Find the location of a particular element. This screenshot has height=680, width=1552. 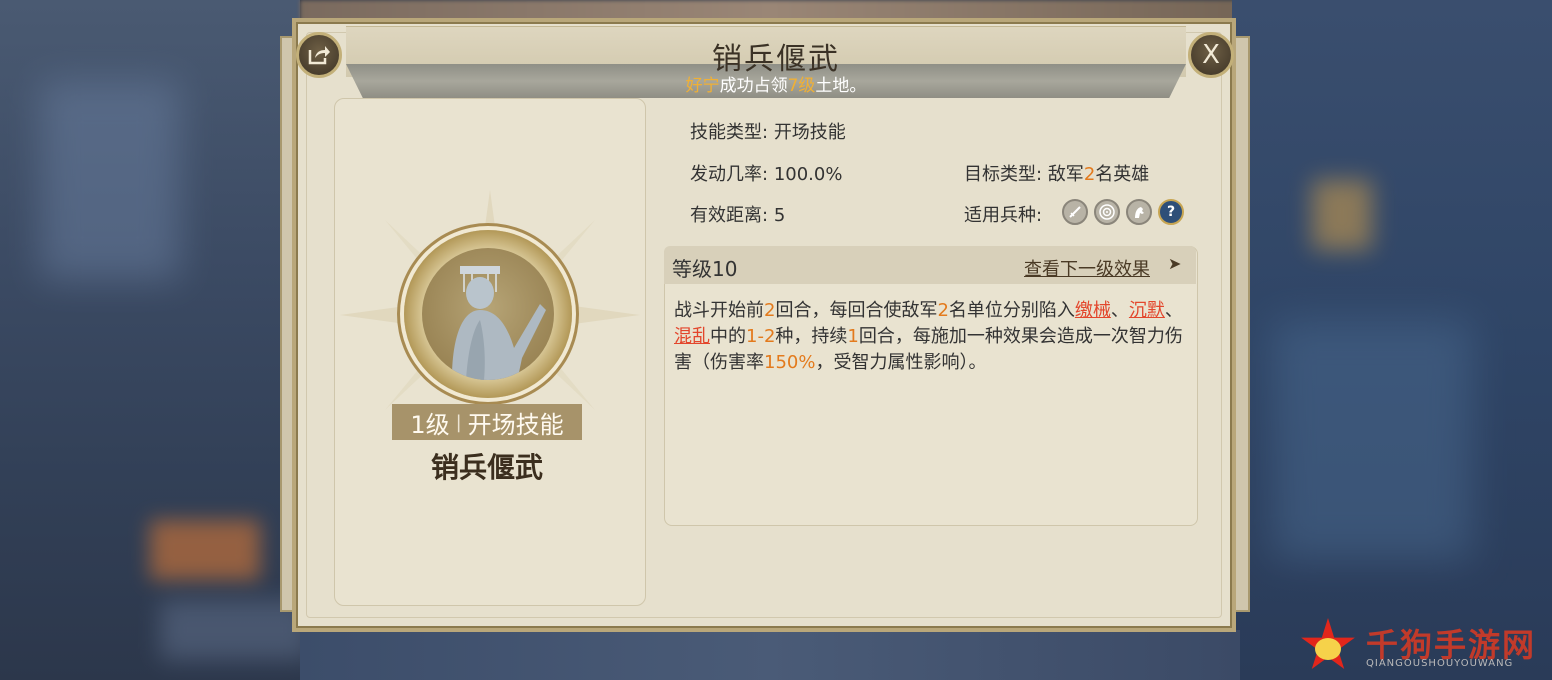

keyword-silence: 沉默 is located at coordinates (1147, 310).